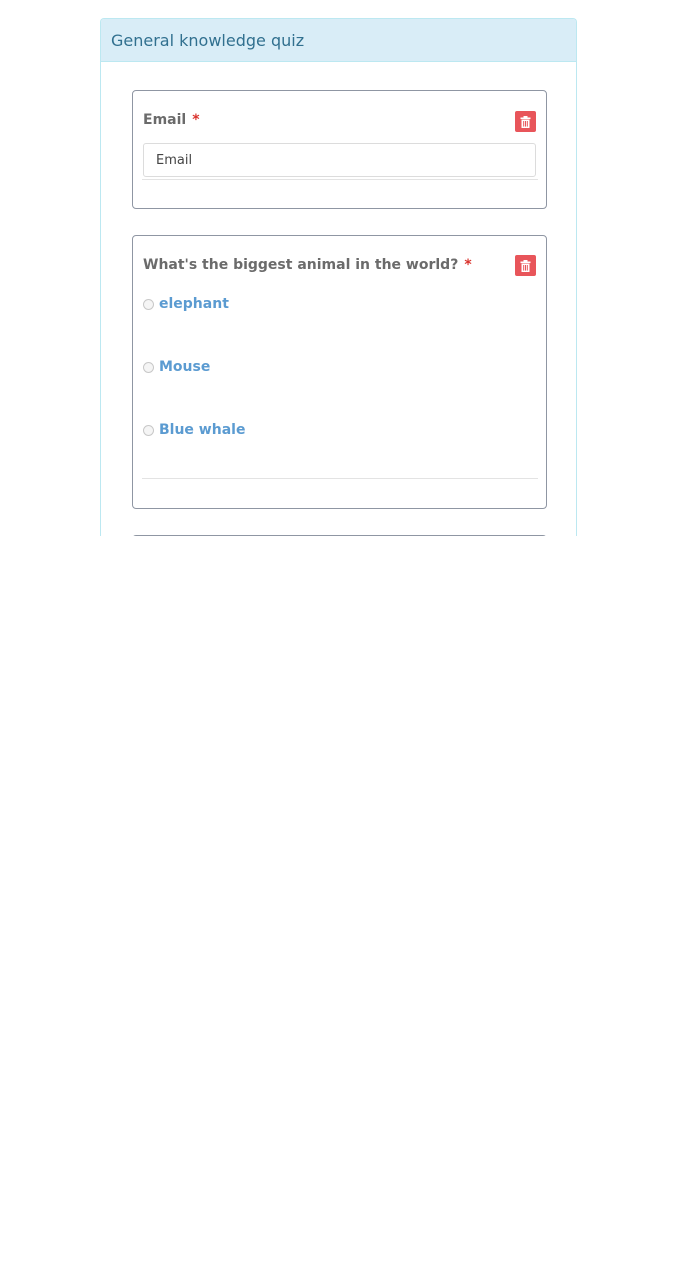 This screenshot has width=679, height=1278. What do you see at coordinates (165, 120) in the screenshot?
I see `question-label-text: Email` at bounding box center [165, 120].